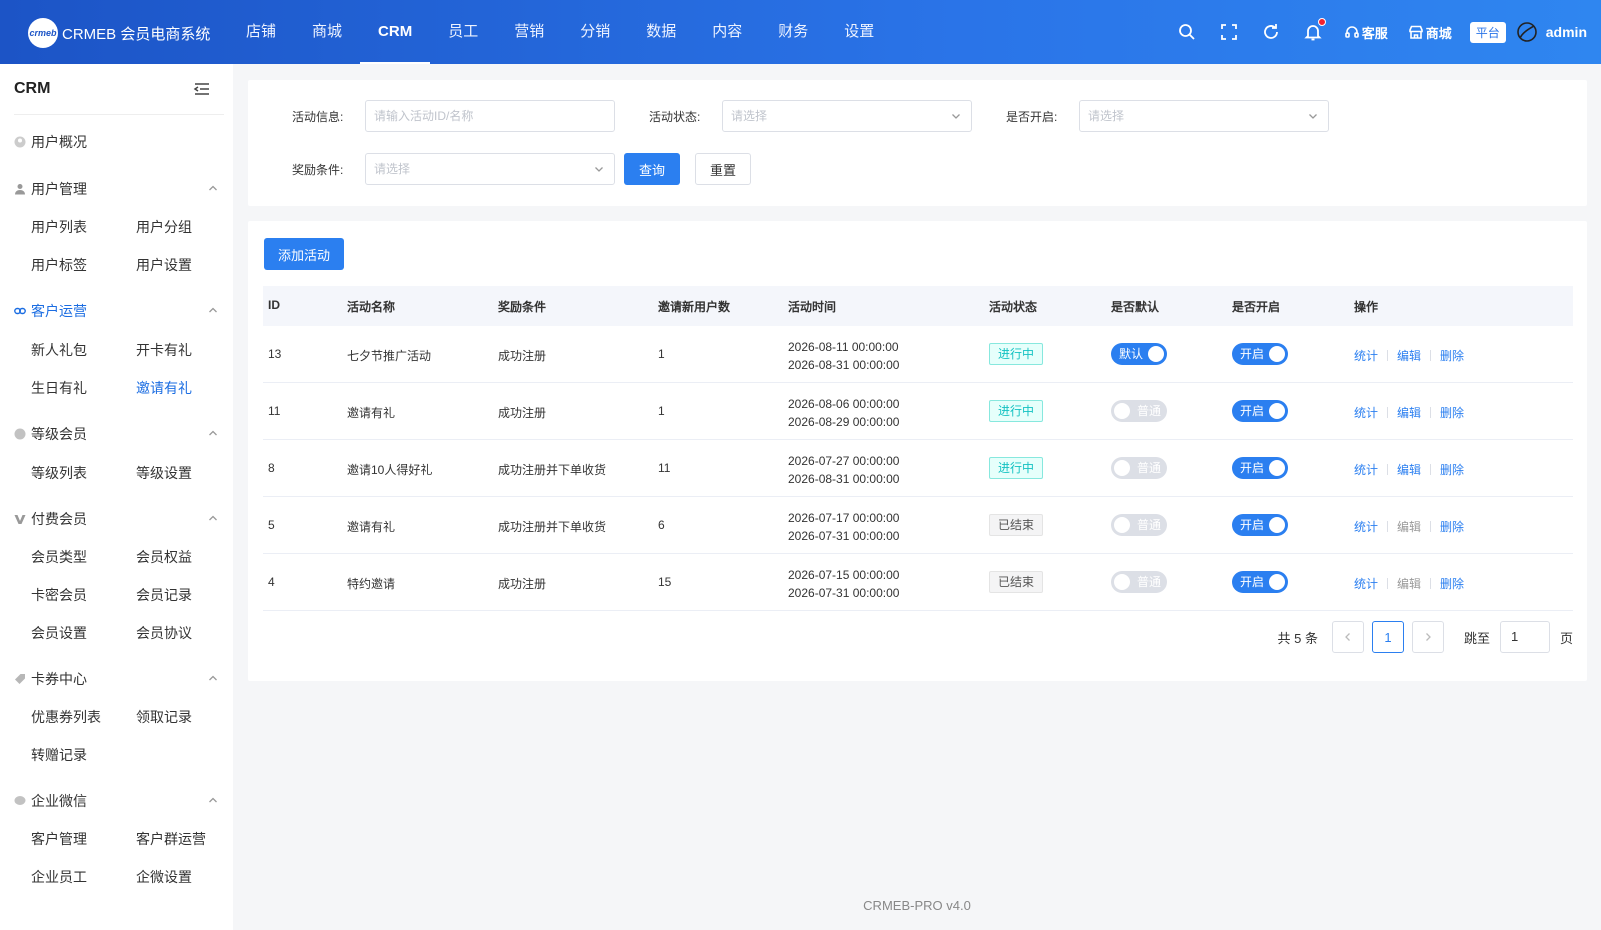 This screenshot has height=930, width=1601. What do you see at coordinates (59, 633) in the screenshot?
I see `sidebar-item-member-settings: 会员设置` at bounding box center [59, 633].